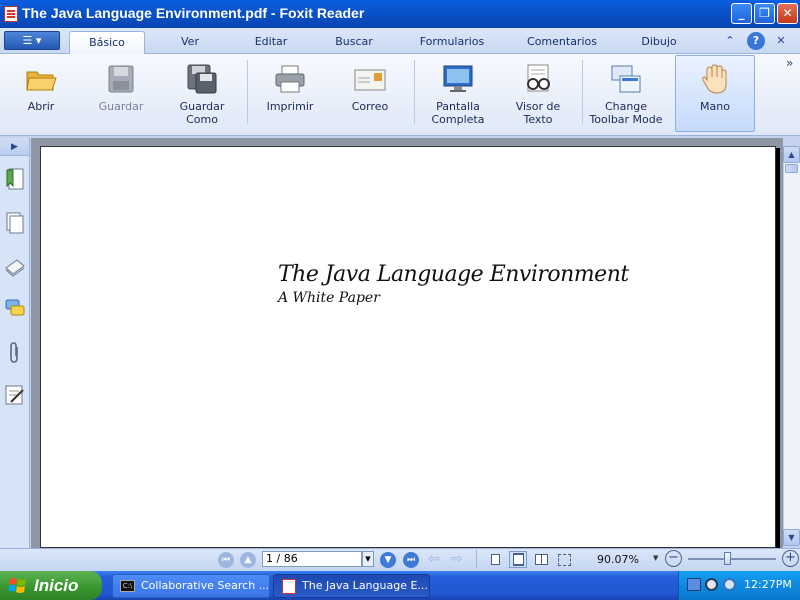 Image resolution: width=800 pixels, height=600 pixels. What do you see at coordinates (127, 586) in the screenshot?
I see `cmd-icon: C:\` at bounding box center [127, 586].